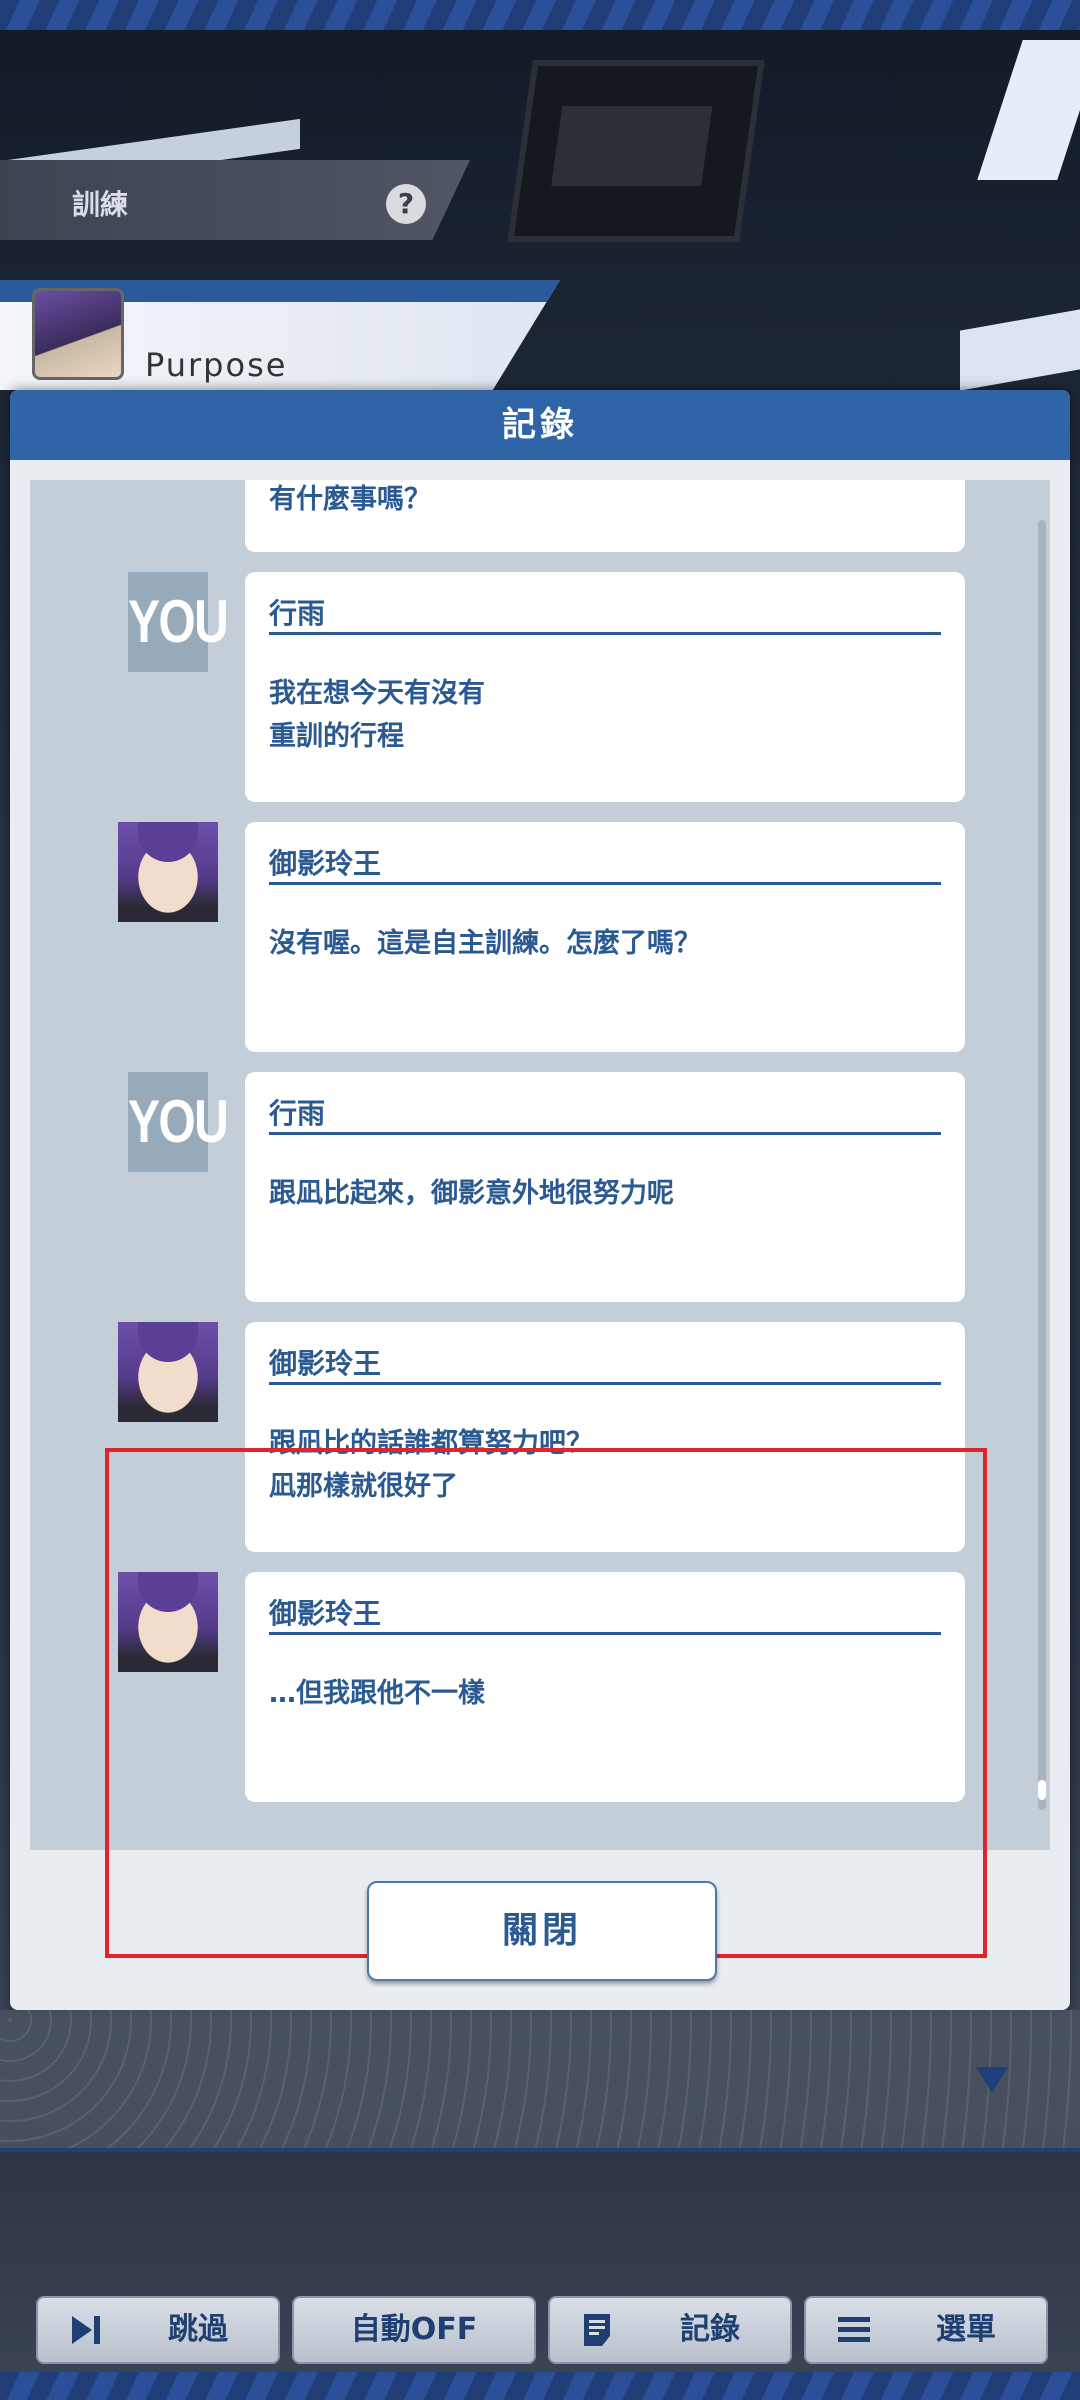  I want to click on auto-label: 自動OFF, so click(414, 2329).